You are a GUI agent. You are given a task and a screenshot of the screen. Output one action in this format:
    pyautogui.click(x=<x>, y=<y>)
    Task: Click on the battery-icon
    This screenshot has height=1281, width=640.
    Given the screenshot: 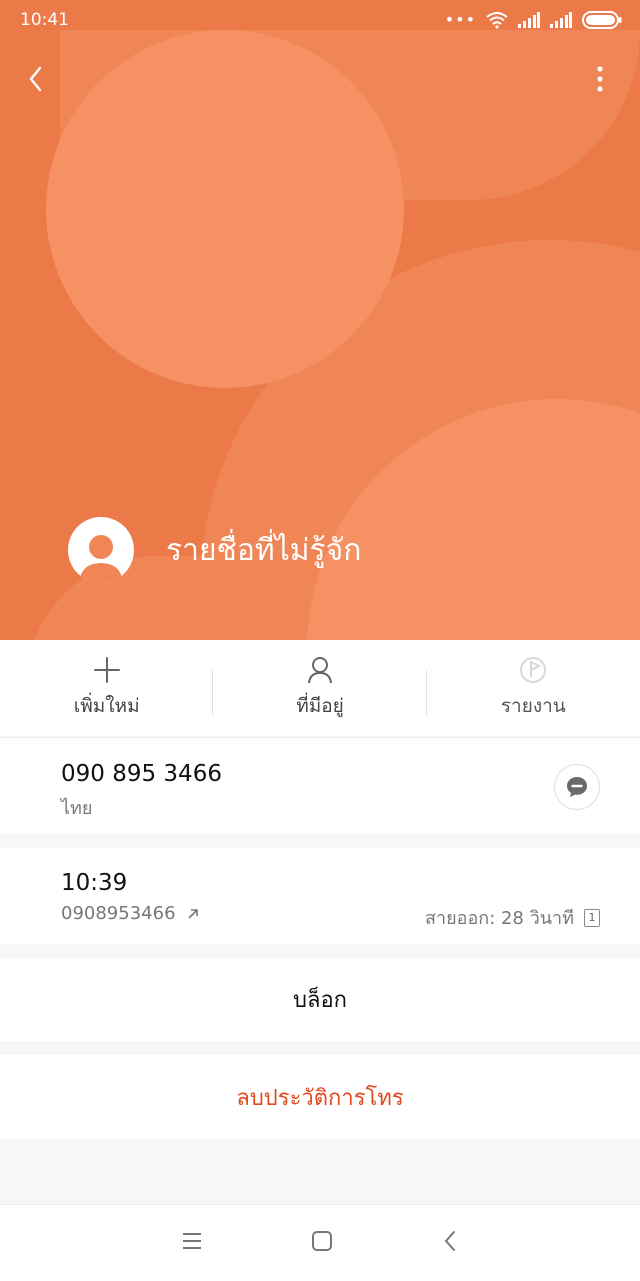 What is the action you would take?
    pyautogui.click(x=602, y=19)
    